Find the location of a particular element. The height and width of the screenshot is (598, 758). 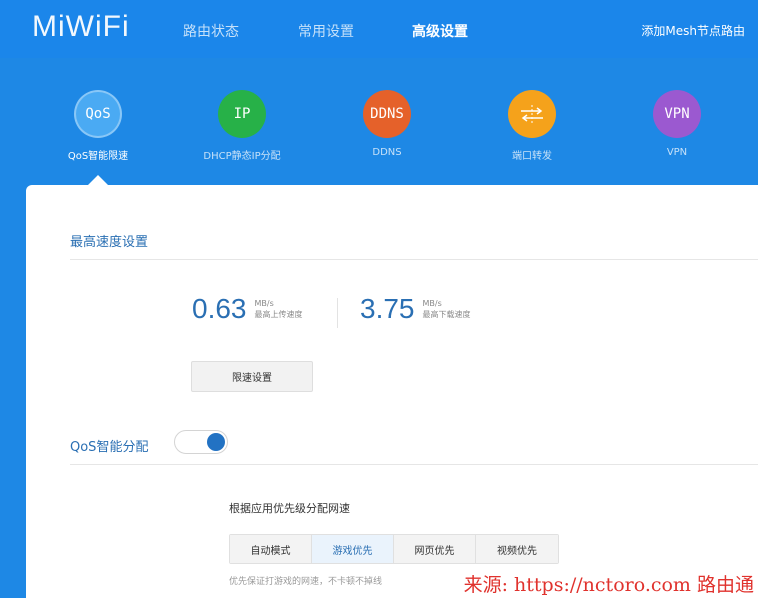

feature-qos-label: QoS智能限速 is located at coordinates (98, 156).